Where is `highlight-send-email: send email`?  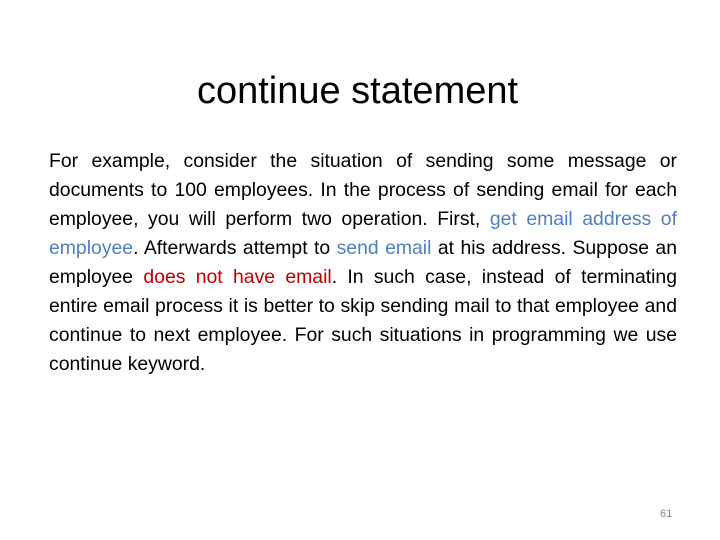 highlight-send-email: send email is located at coordinates (384, 248).